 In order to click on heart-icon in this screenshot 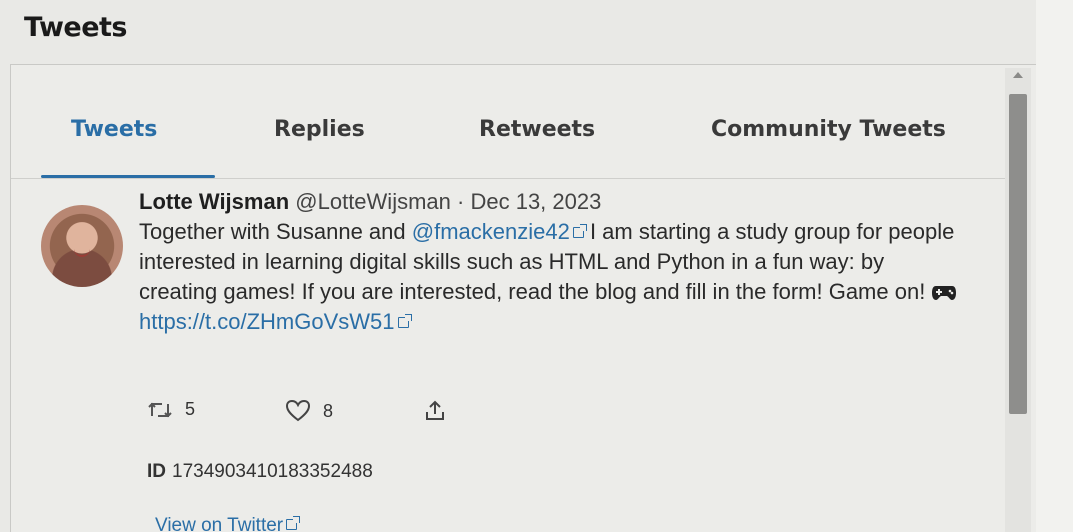, I will do `click(298, 410)`.